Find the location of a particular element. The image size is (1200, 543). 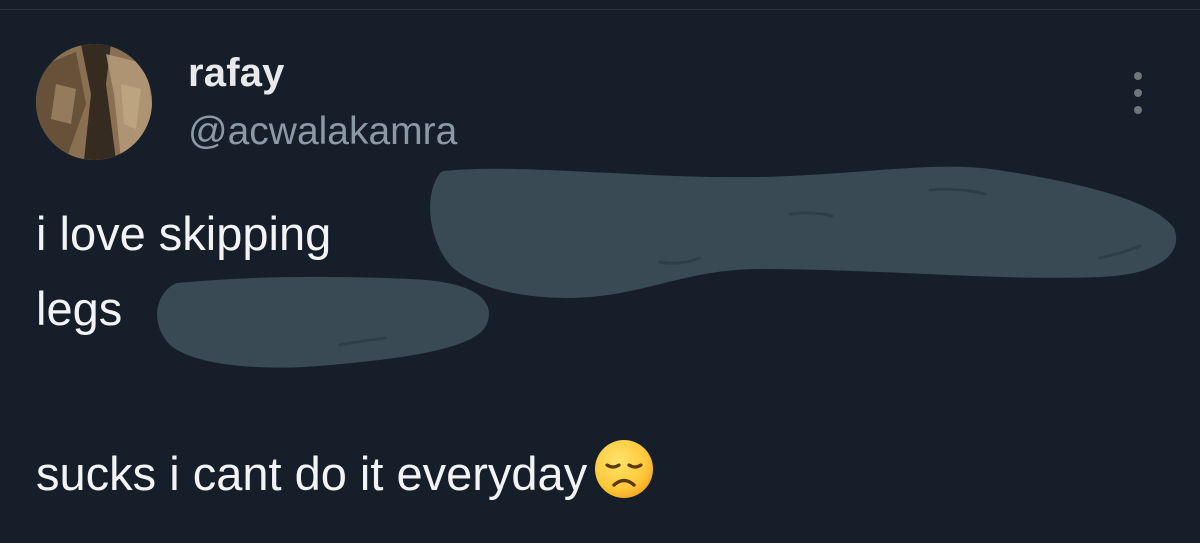

display-name: rafay is located at coordinates (236, 73).